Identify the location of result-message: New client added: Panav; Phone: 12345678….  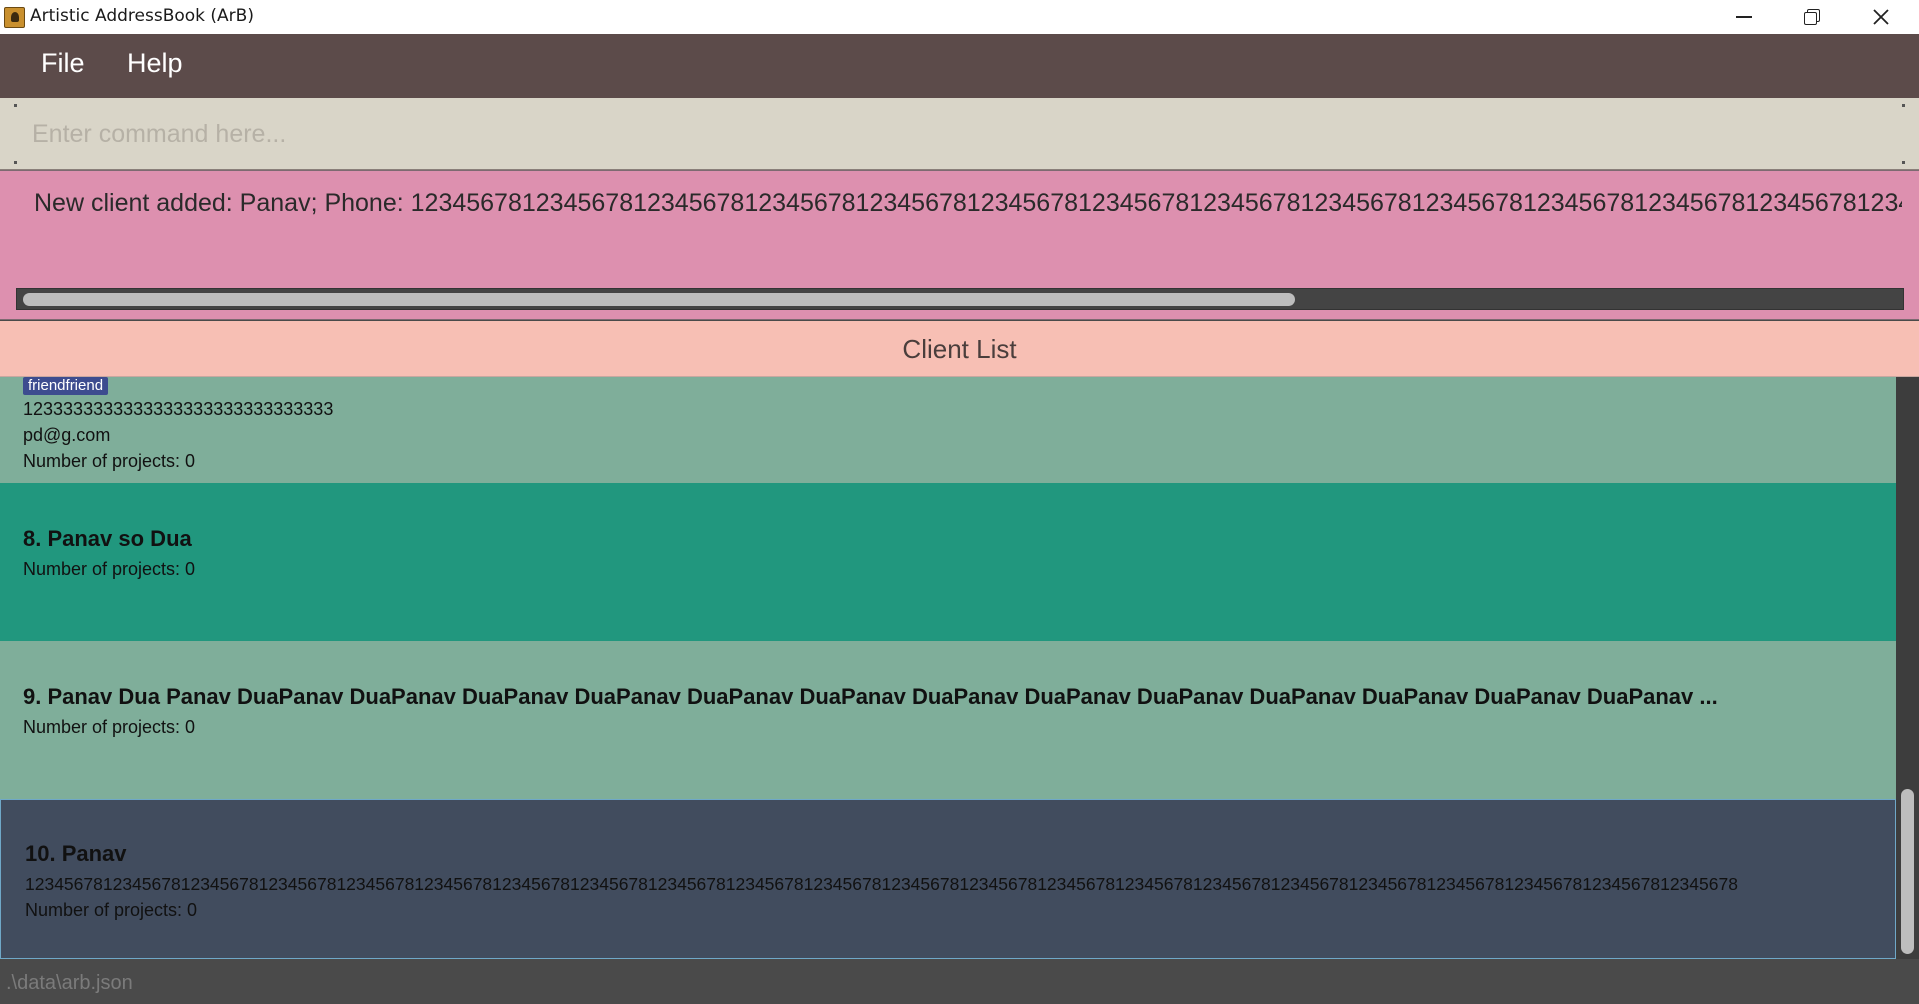
(968, 203).